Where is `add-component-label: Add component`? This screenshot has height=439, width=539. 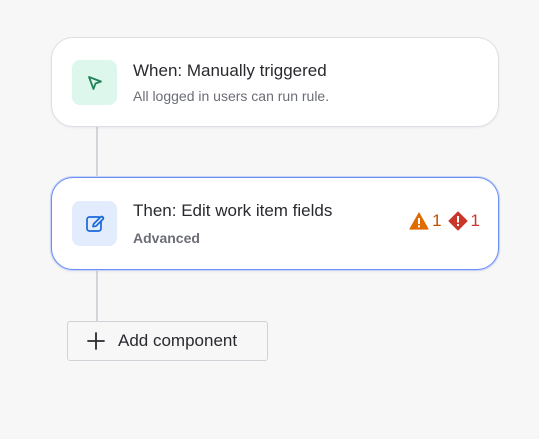 add-component-label: Add component is located at coordinates (178, 340).